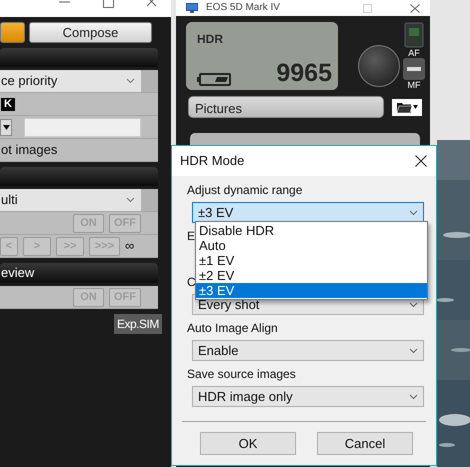  Describe the element at coordinates (29, 150) in the screenshot. I see `option-label: ot images` at that location.